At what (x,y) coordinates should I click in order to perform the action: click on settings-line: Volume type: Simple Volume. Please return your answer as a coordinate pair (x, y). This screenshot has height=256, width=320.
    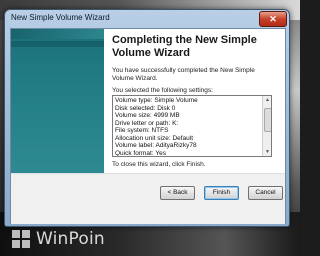
    Looking at the image, I should click on (156, 100).